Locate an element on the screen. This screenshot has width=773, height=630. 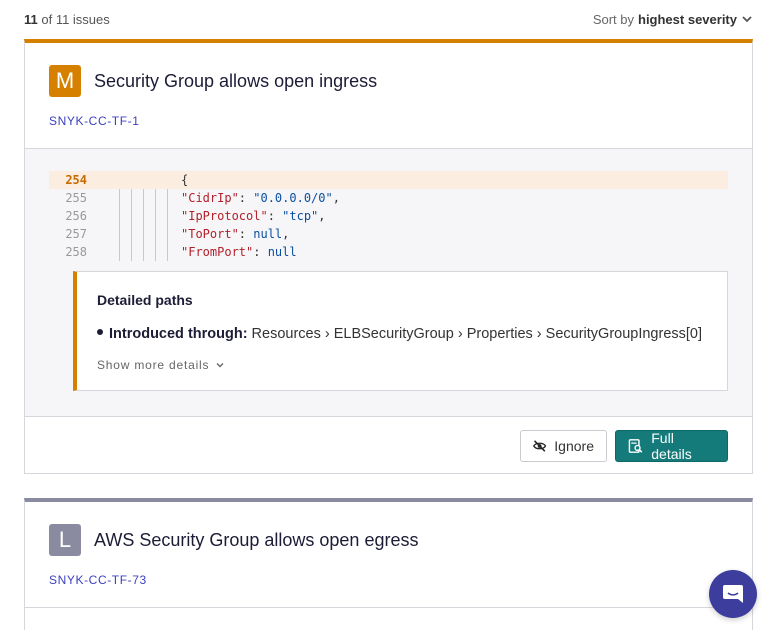
issue-id-link: SNYK-CC-TF-1 is located at coordinates (388, 121).